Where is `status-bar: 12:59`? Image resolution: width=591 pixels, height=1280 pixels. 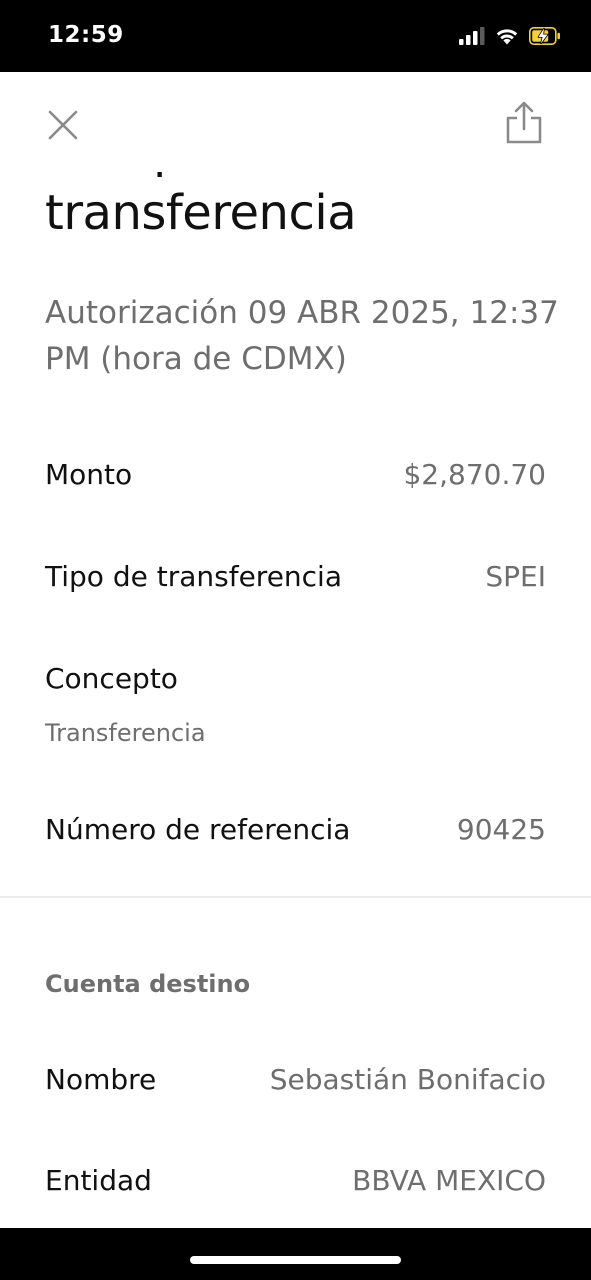 status-bar: 12:59 is located at coordinates (295, 36).